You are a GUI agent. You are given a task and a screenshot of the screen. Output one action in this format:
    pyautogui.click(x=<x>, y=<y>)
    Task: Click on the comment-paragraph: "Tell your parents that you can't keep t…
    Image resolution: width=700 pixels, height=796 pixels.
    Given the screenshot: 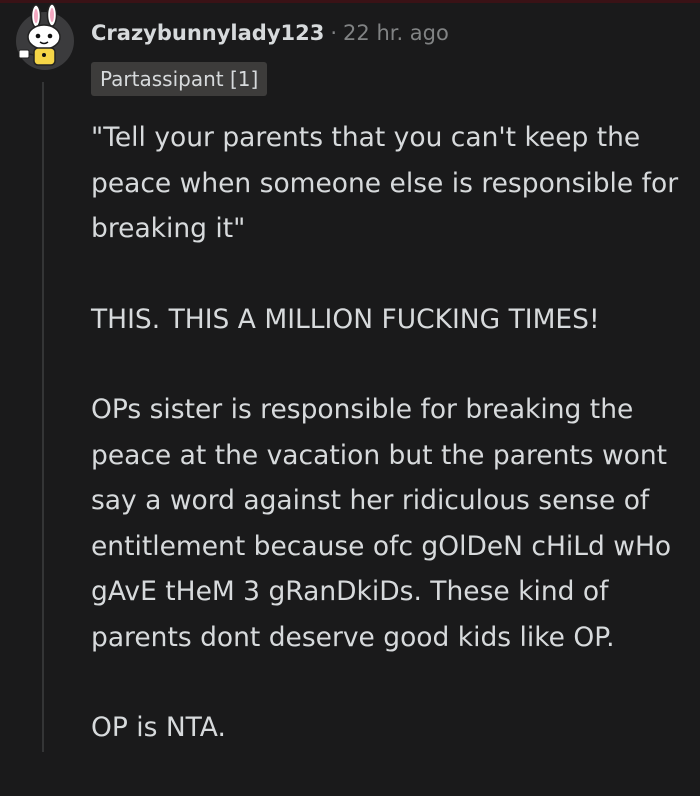 What is the action you would take?
    pyautogui.click(x=385, y=183)
    